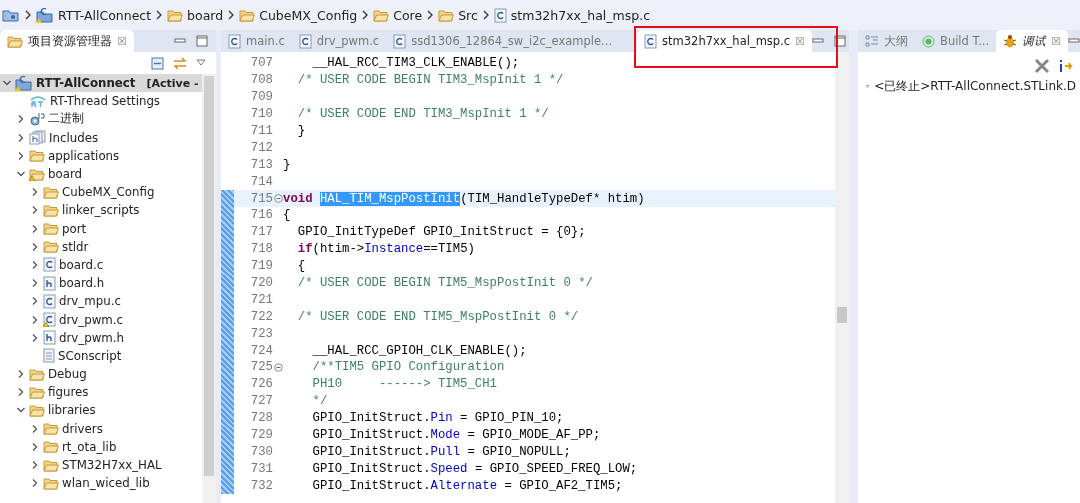  I want to click on link-arrows-icon, so click(180, 63).